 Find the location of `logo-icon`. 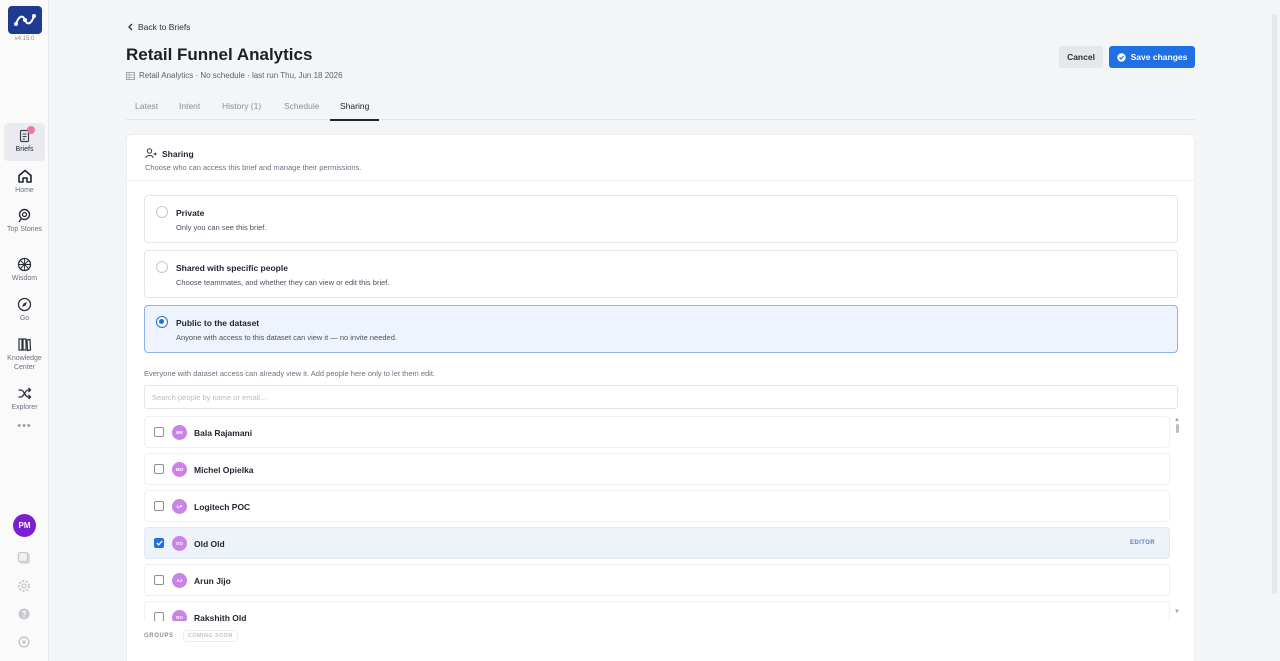

logo-icon is located at coordinates (25, 20).